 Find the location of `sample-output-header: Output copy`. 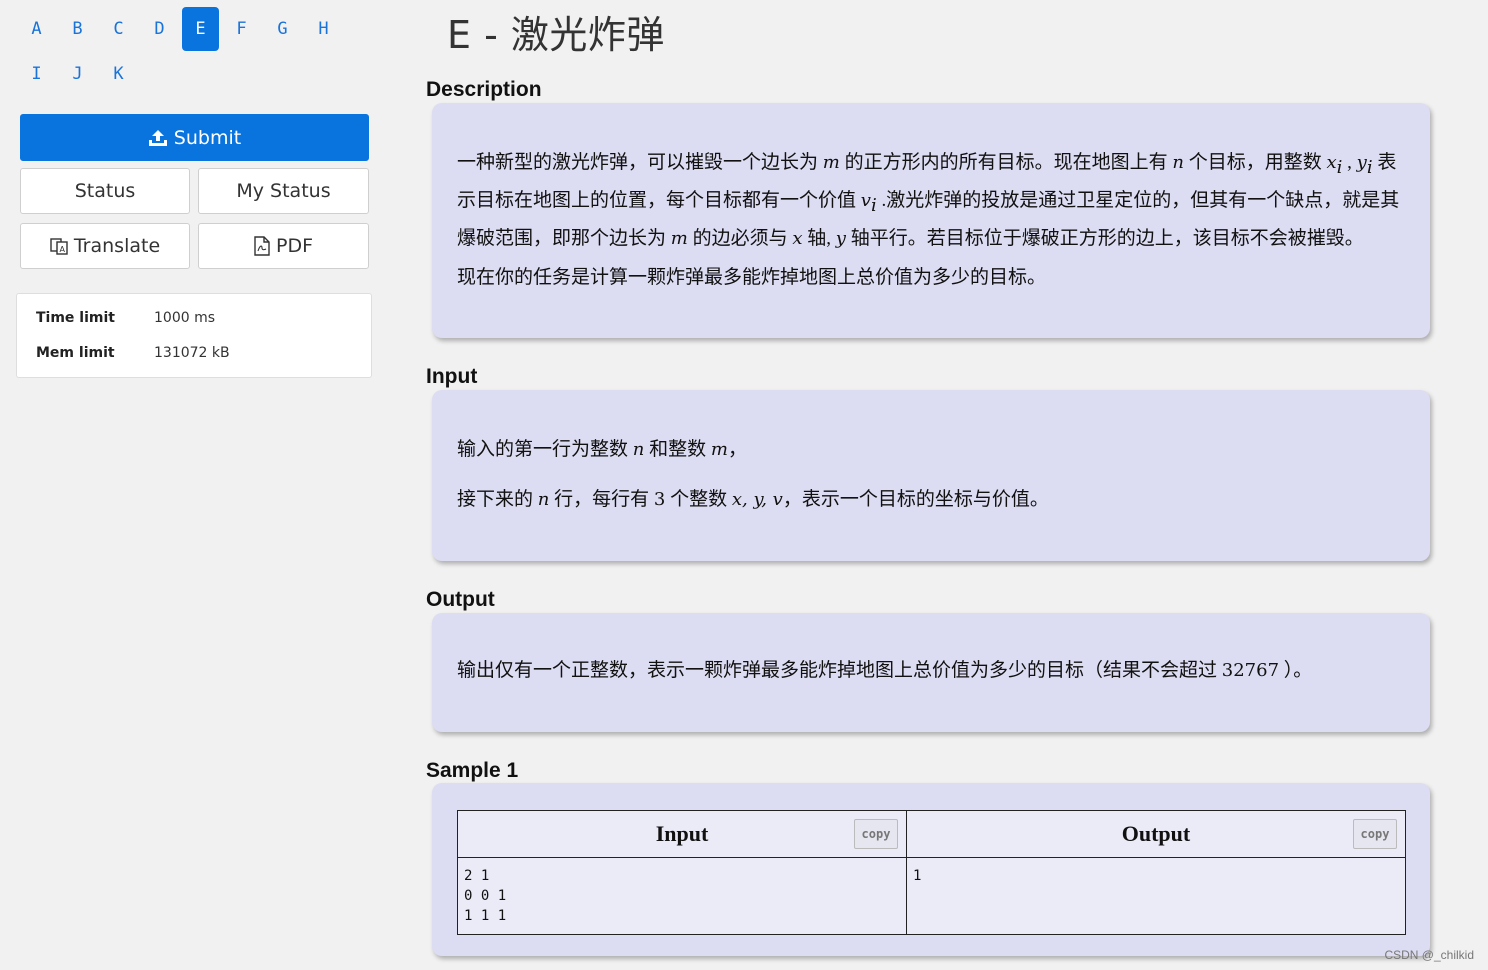

sample-output-header: Output copy is located at coordinates (1156, 834).